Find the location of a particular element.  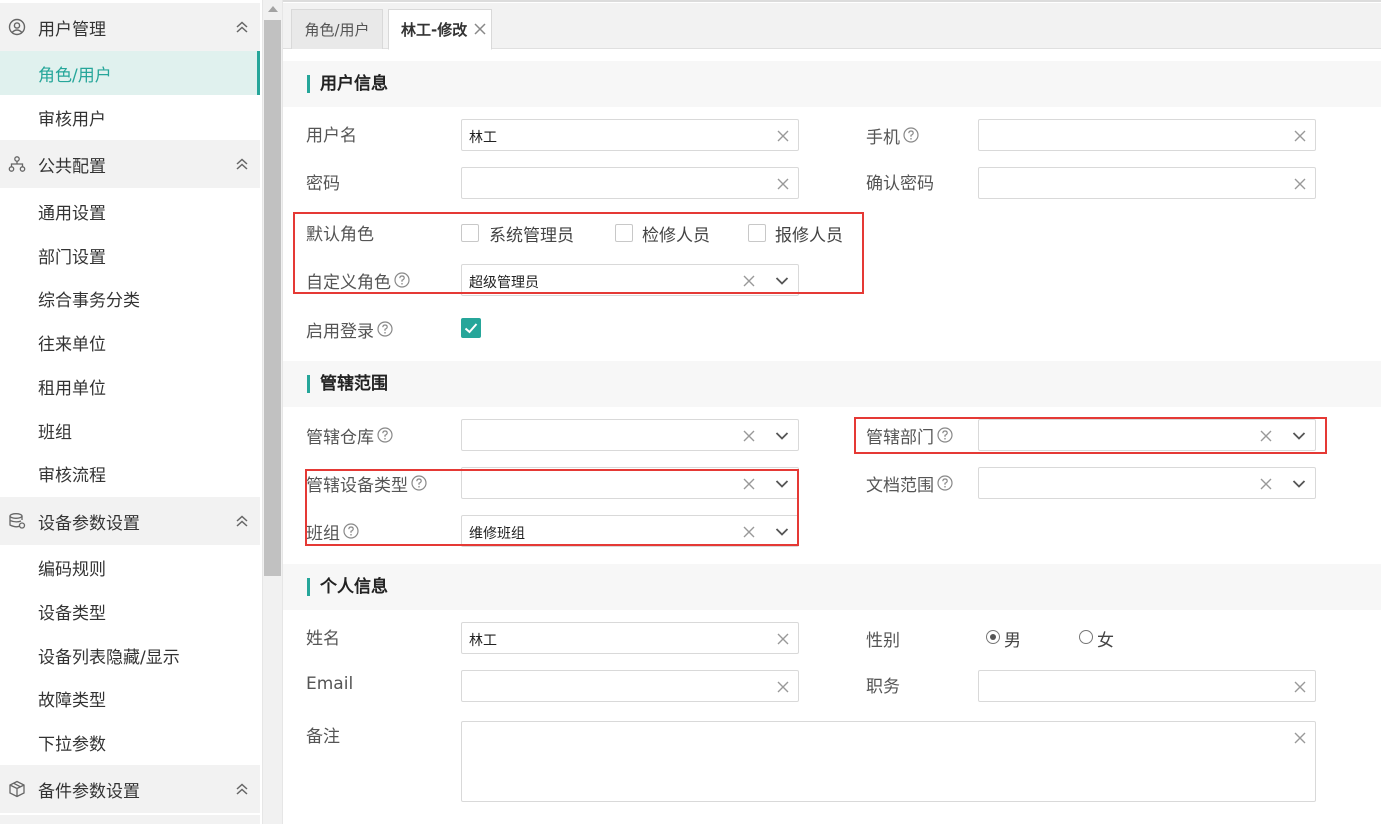

name-label: 姓名 is located at coordinates (323, 638).